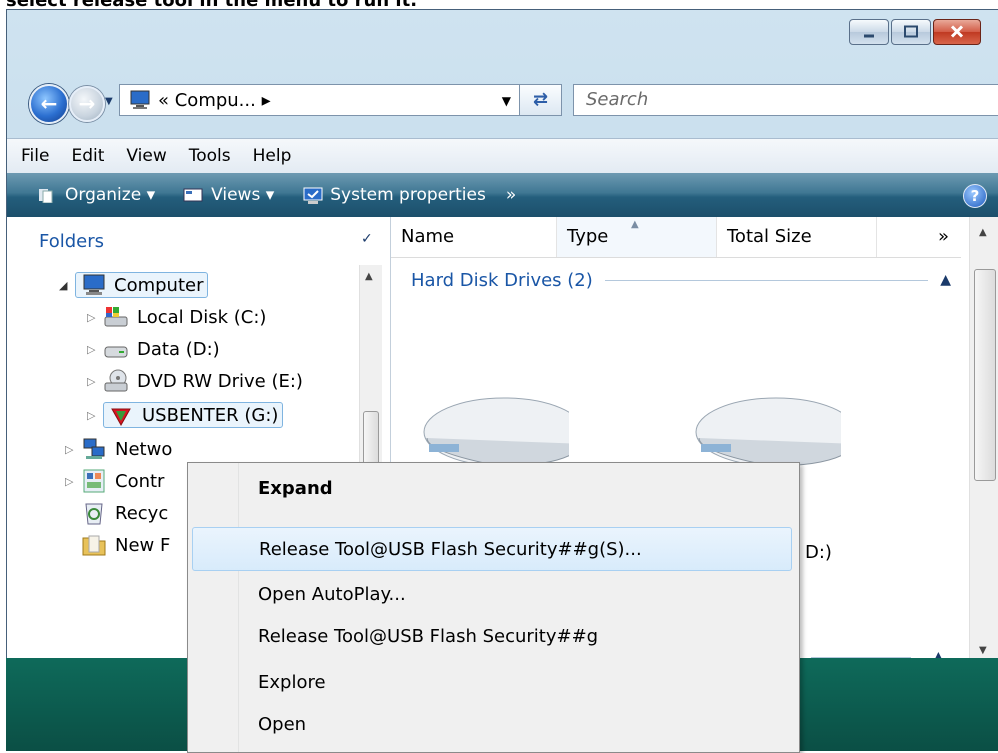 The width and height of the screenshot is (998, 753). What do you see at coordinates (94, 481) in the screenshot?
I see `control-panel-icon` at bounding box center [94, 481].